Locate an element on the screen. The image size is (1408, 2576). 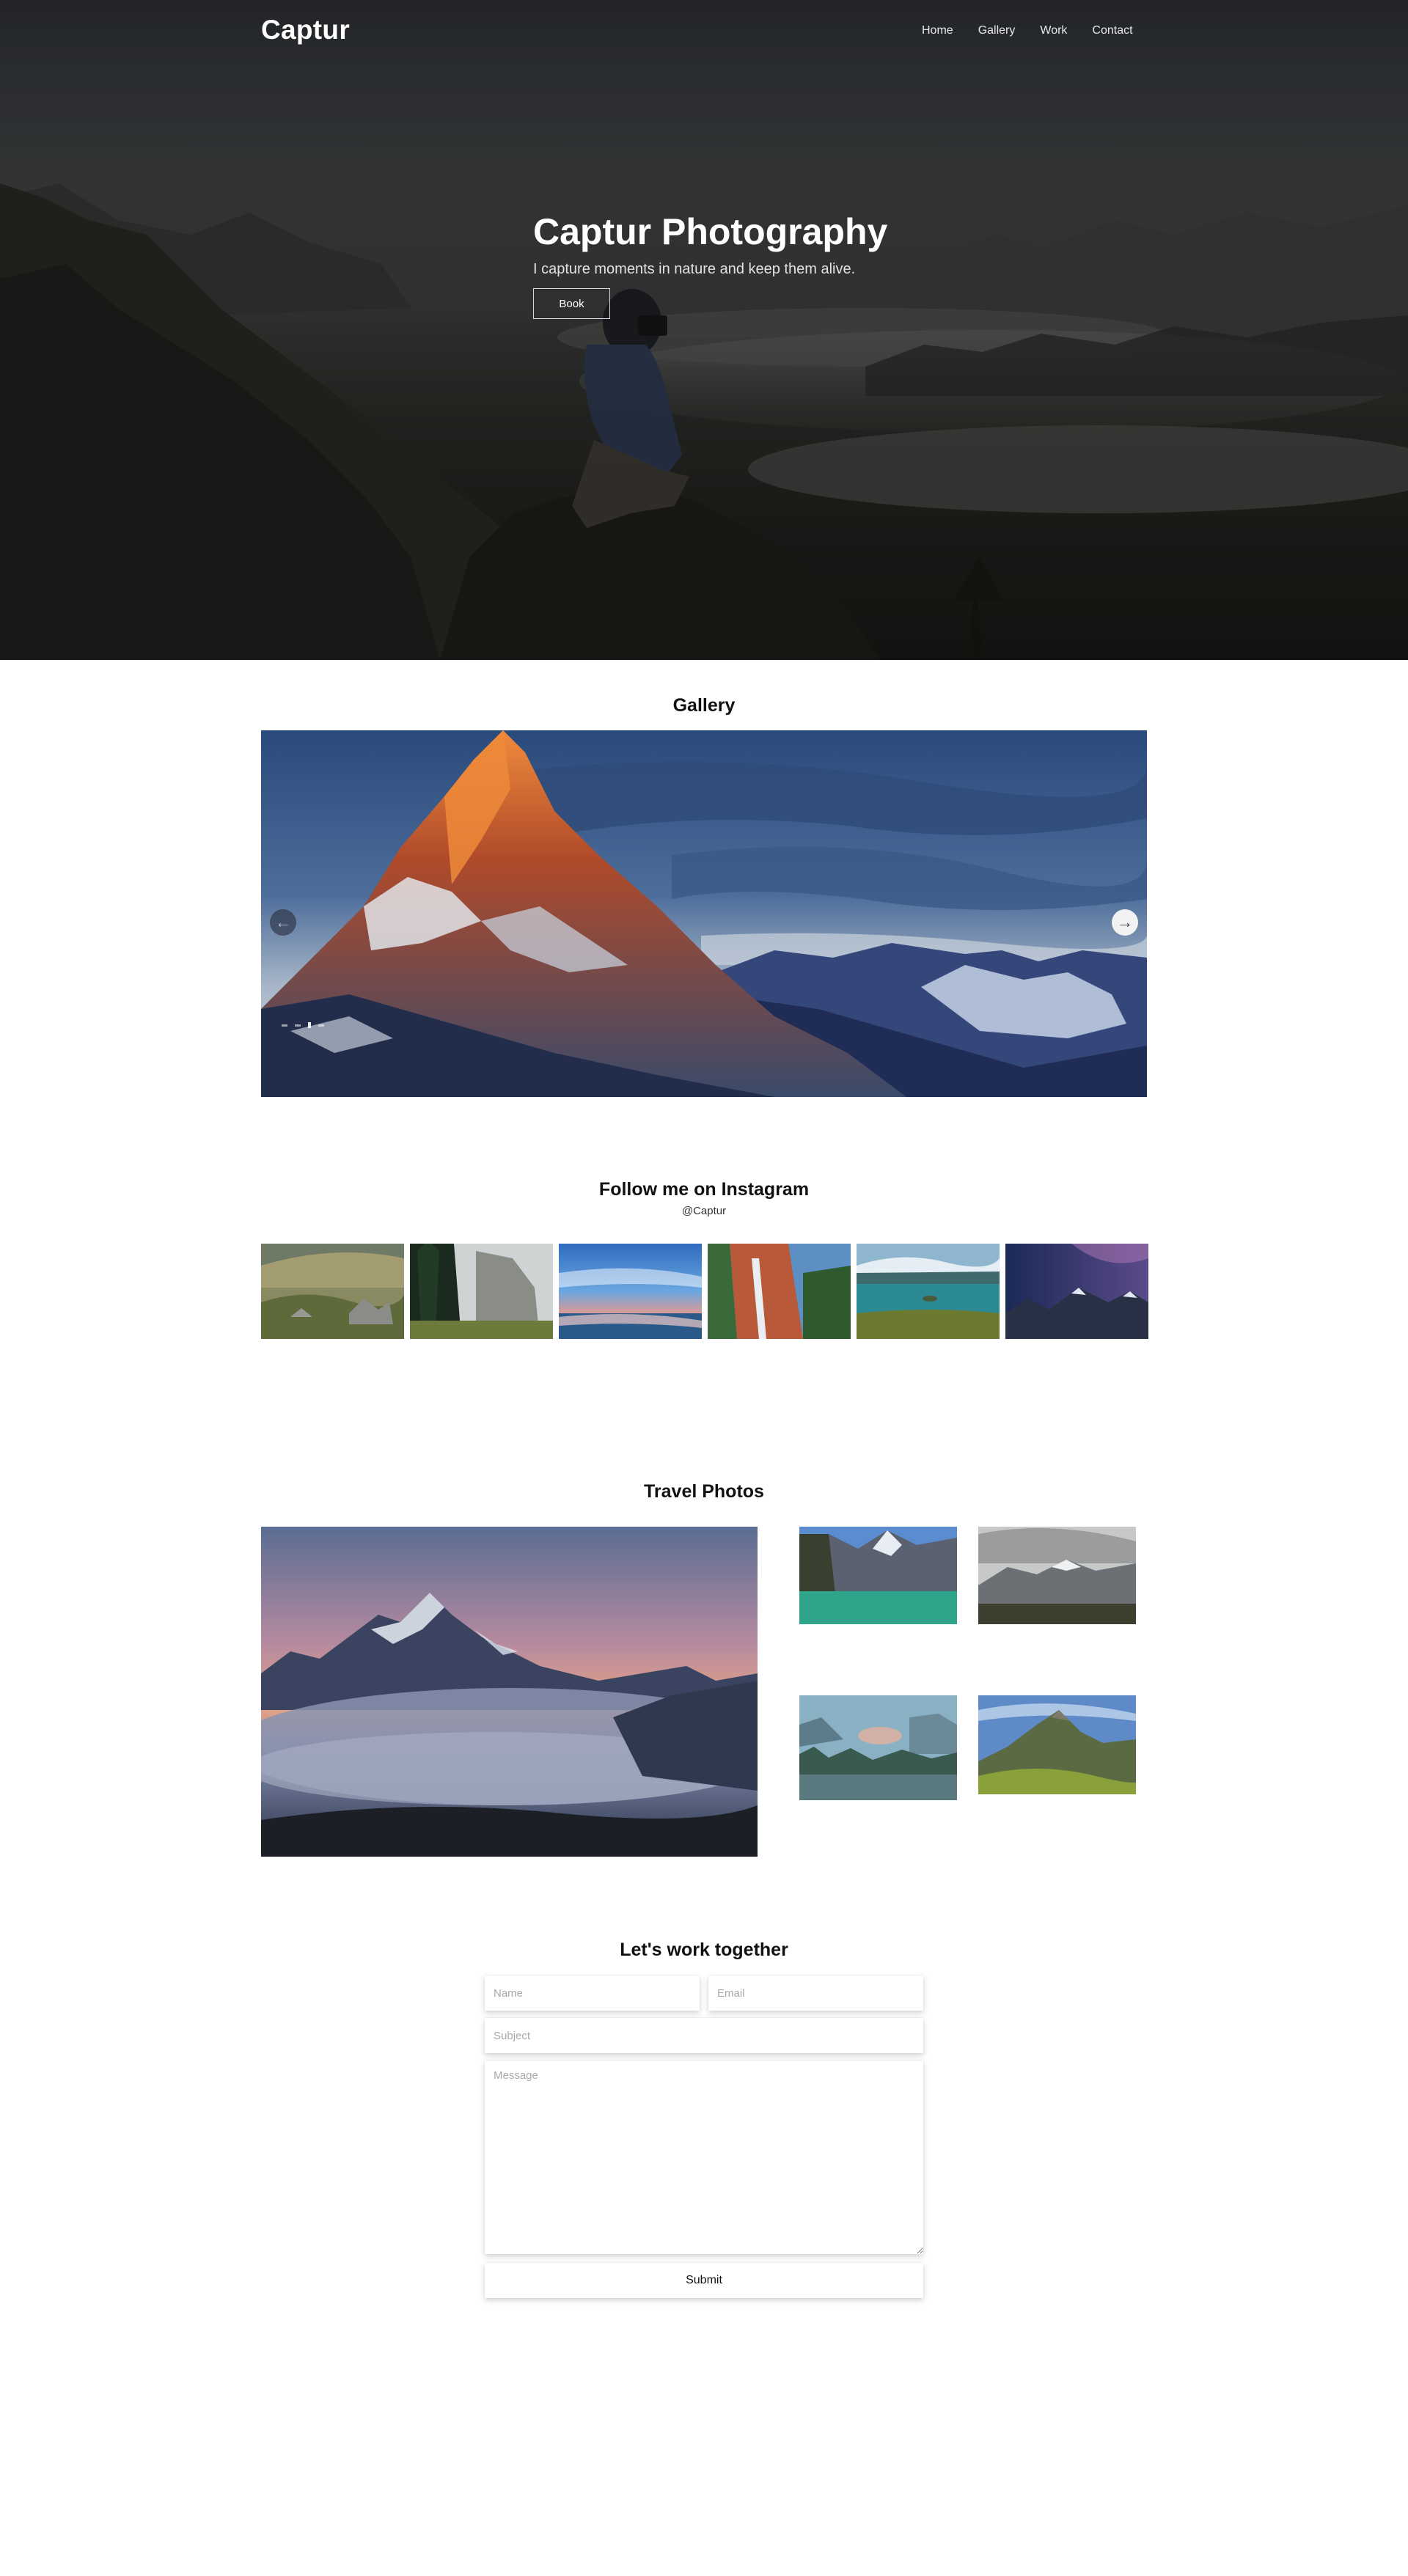
name-field is located at coordinates (592, 1993).